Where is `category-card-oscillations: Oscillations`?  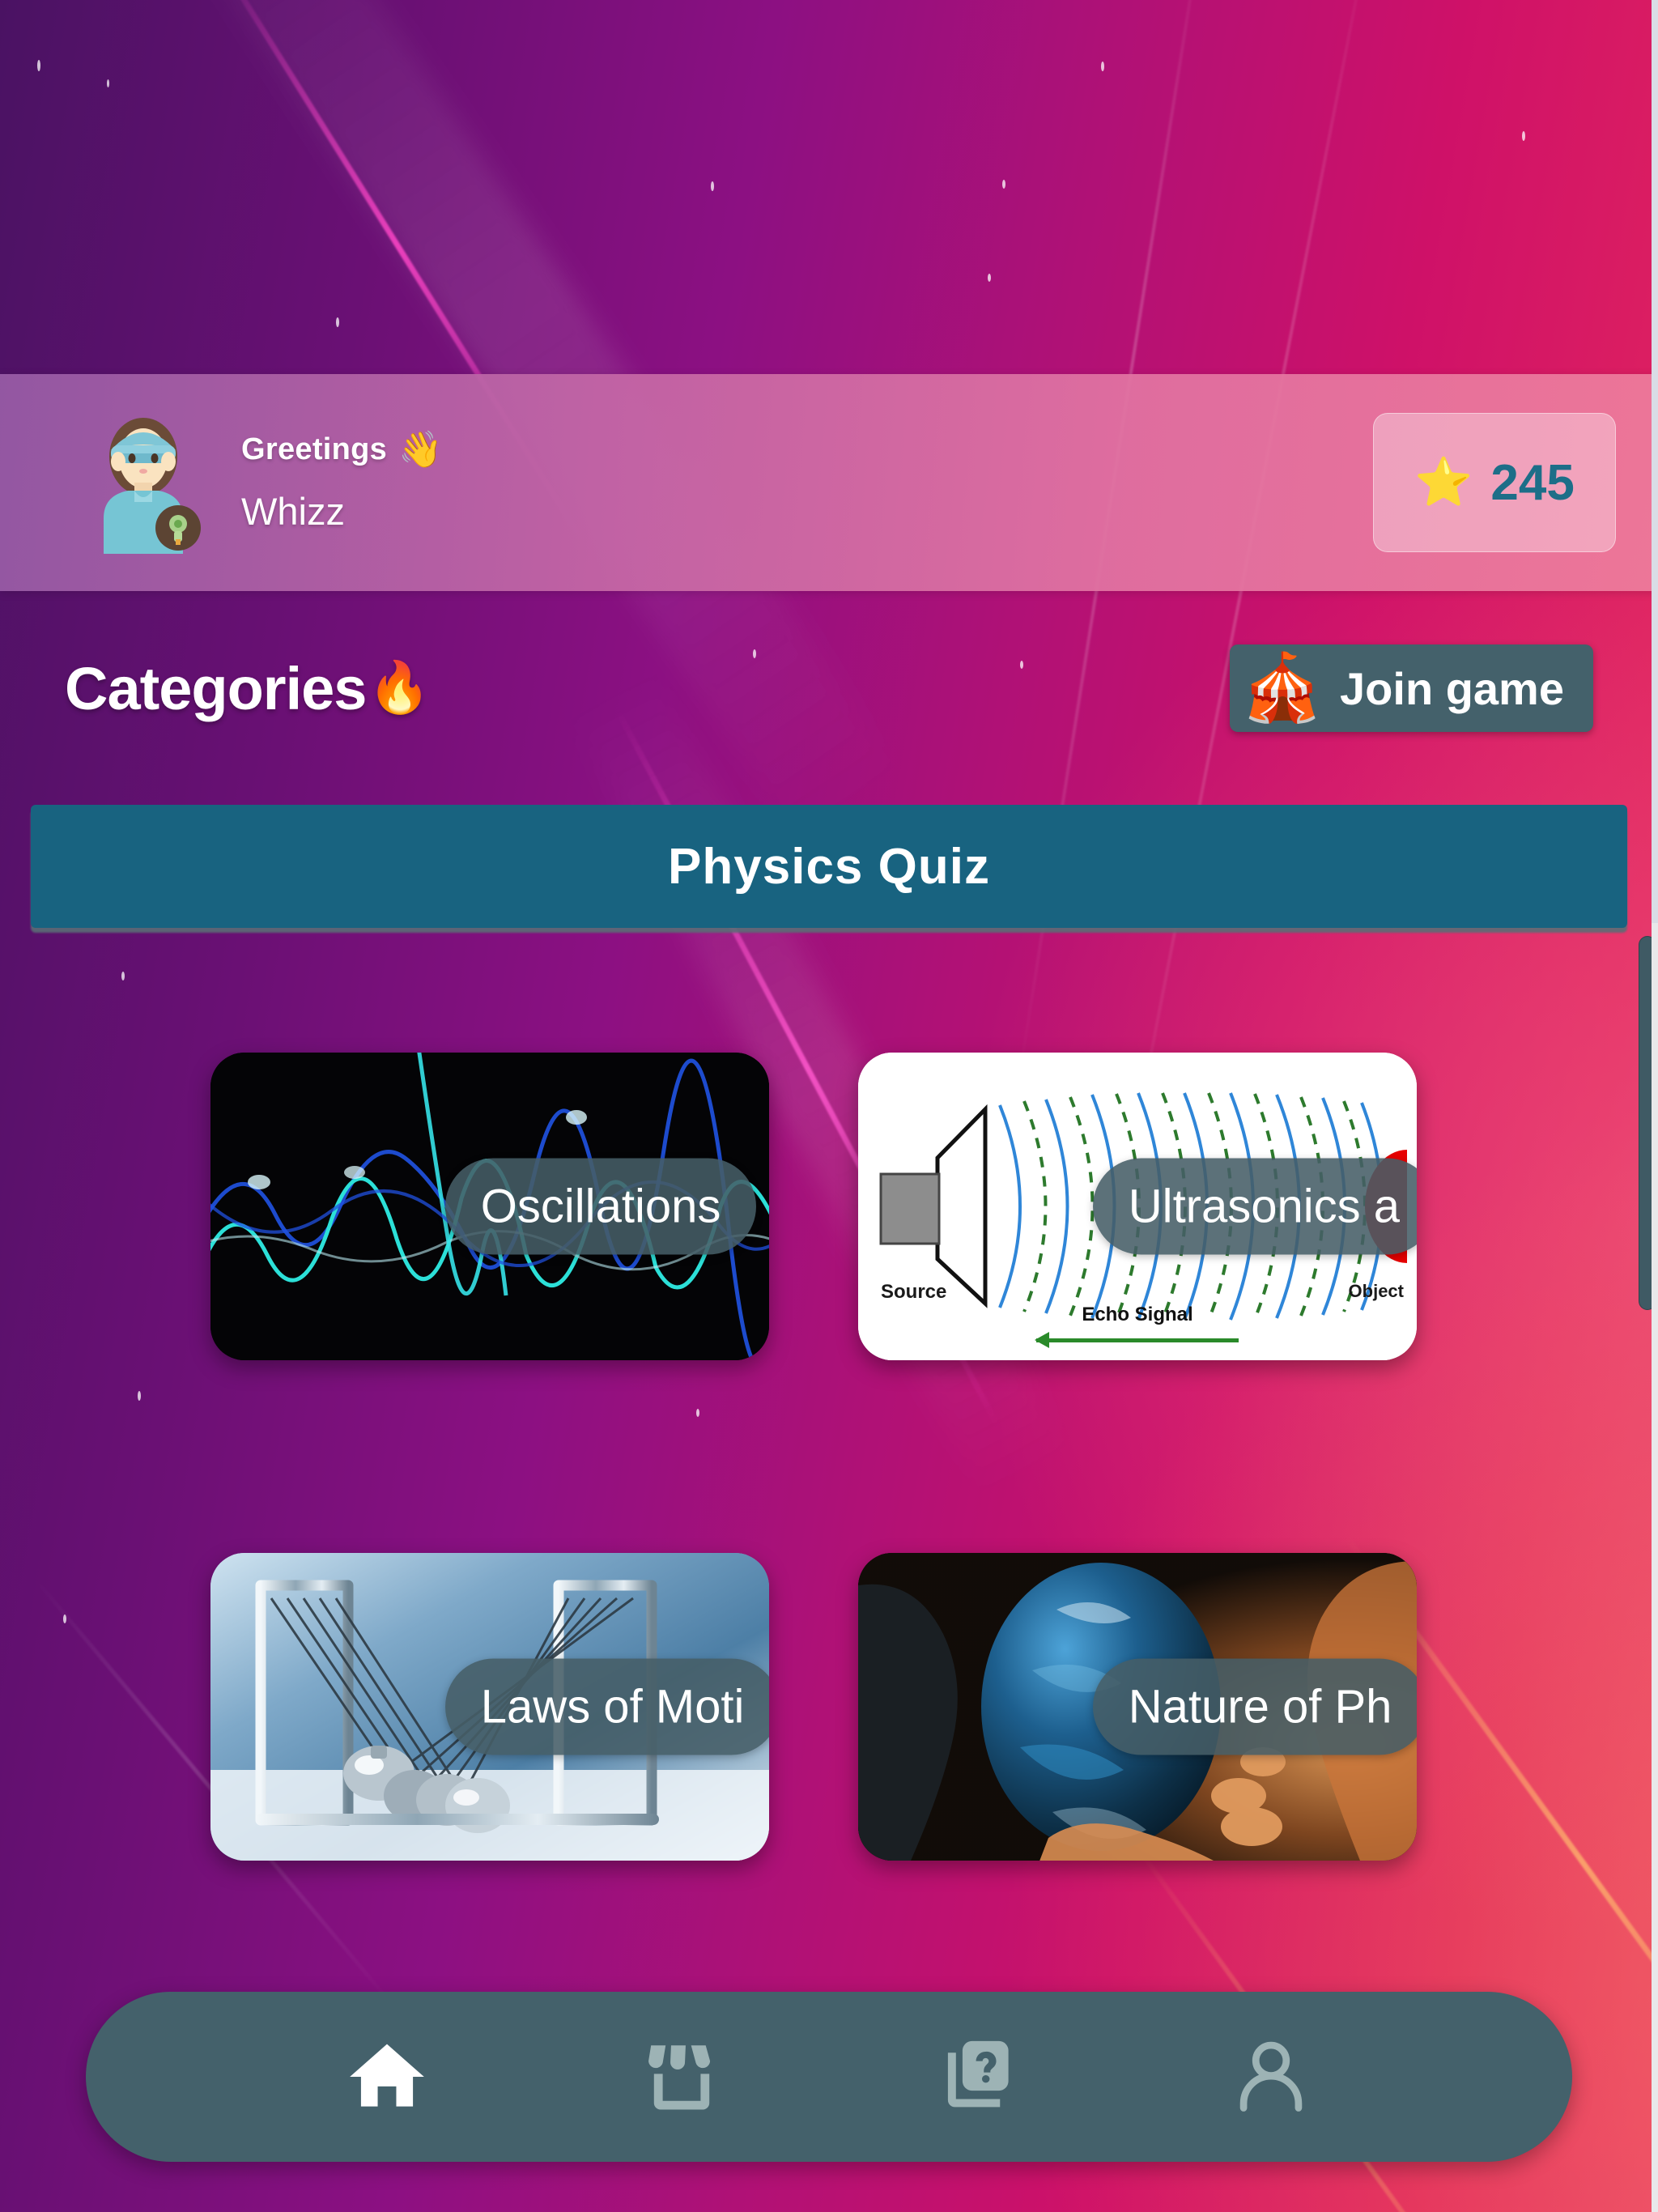 category-card-oscillations: Oscillations is located at coordinates (489, 1206).